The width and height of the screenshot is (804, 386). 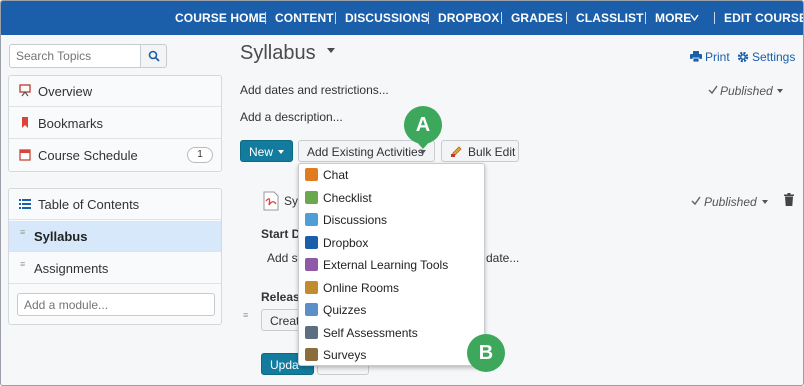 What do you see at coordinates (336, 175) in the screenshot?
I see `menu-item-label: Chat` at bounding box center [336, 175].